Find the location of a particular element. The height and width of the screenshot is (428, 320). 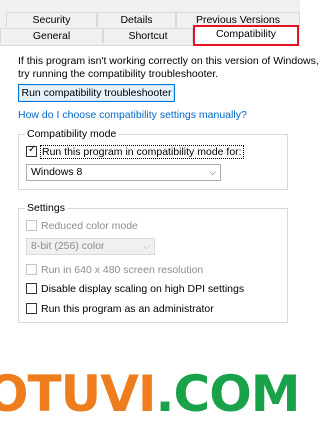

os-version-value: Windows 8 is located at coordinates (57, 172).